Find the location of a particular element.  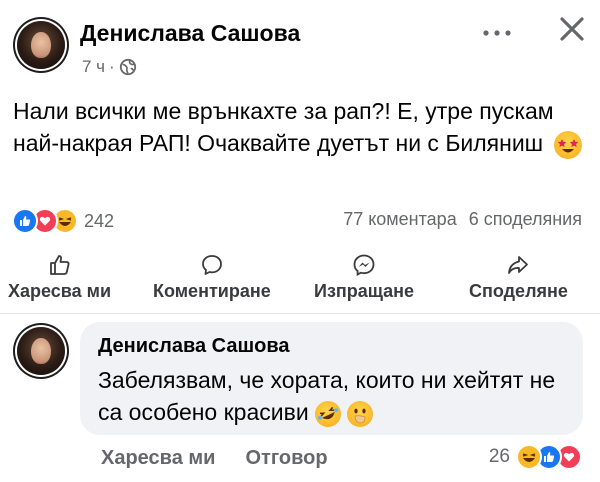

post-stats: 77 коментара 6 споделяния is located at coordinates (462, 219).